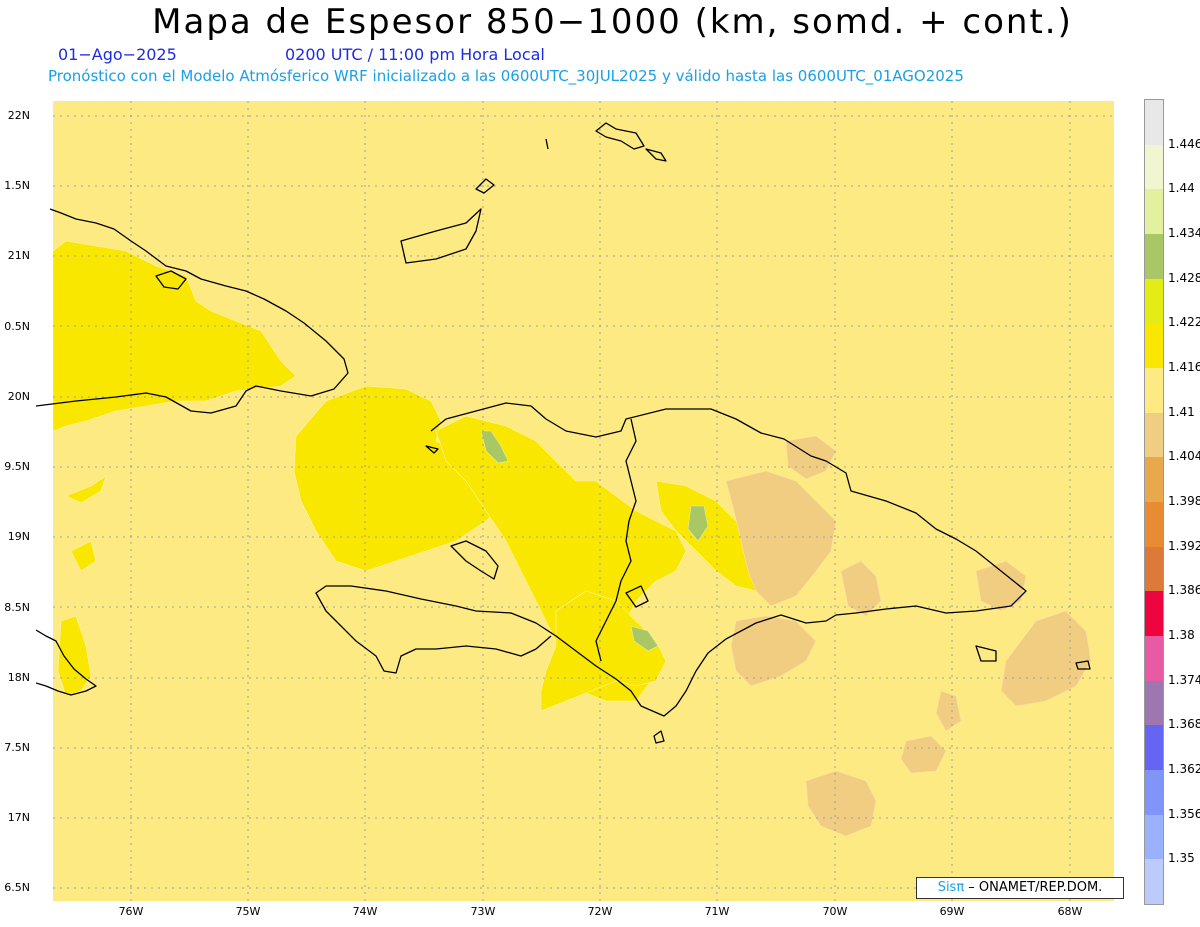 This screenshot has height=927, width=1200. Describe the element at coordinates (1184, 813) in the screenshot. I see `legend-label: 1.356` at that location.